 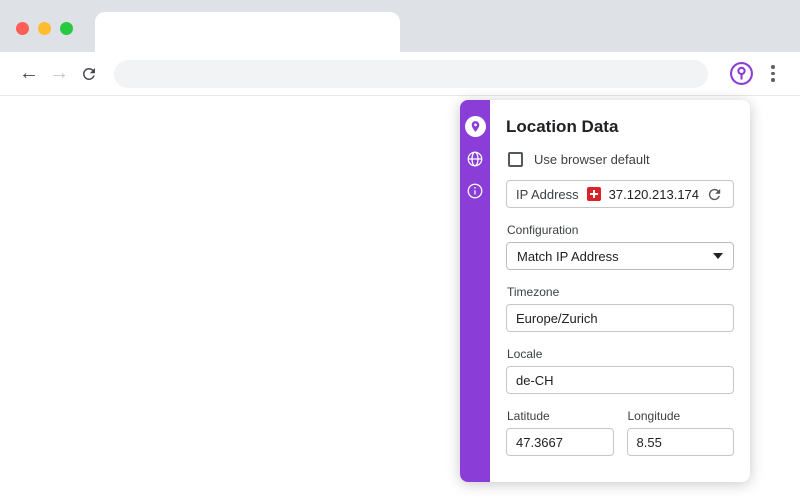 I want to click on sidebar-item-location, so click(x=475, y=126).